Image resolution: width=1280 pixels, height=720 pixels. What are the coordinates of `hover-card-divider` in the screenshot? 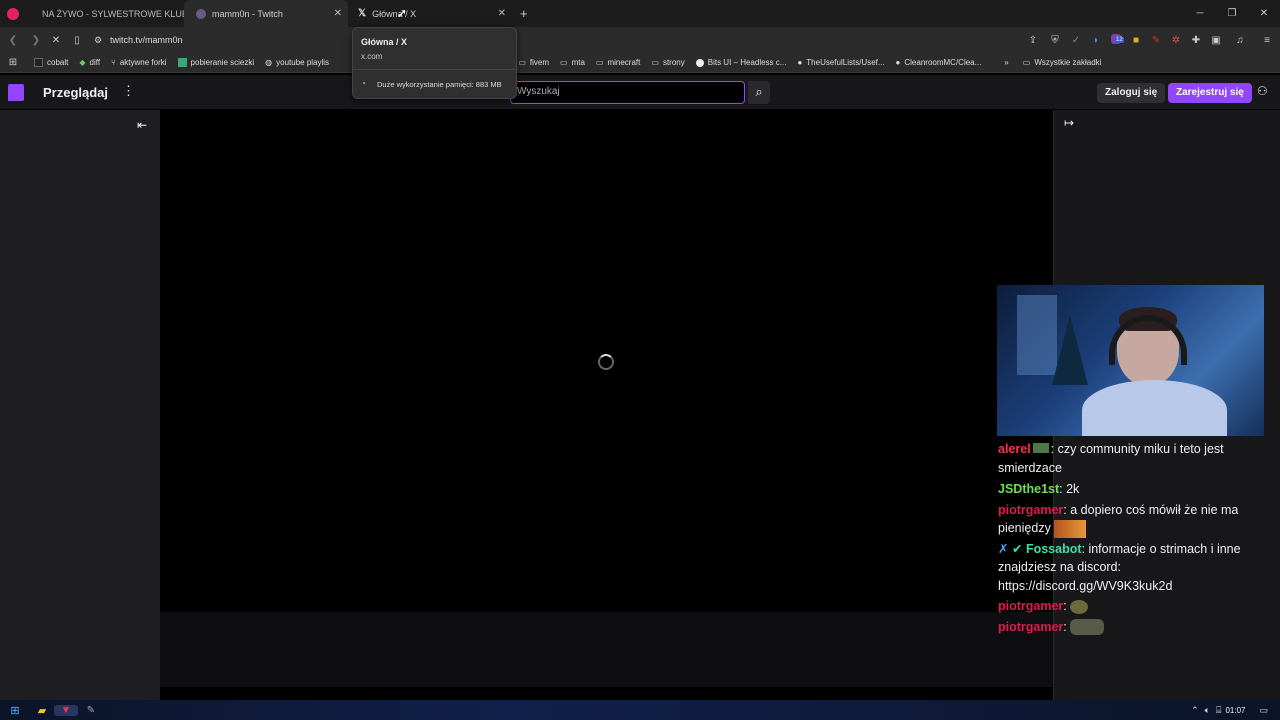 It's located at (435, 69).